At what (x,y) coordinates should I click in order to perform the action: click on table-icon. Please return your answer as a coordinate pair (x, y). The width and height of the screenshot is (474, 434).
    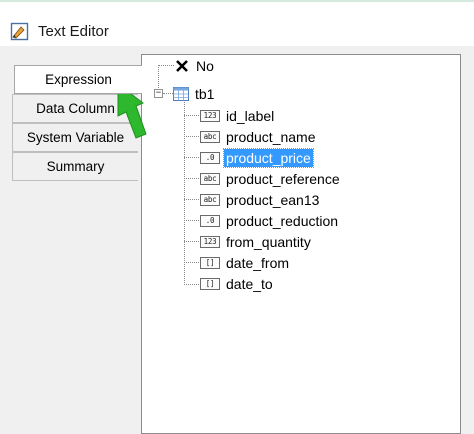
    Looking at the image, I should click on (181, 93).